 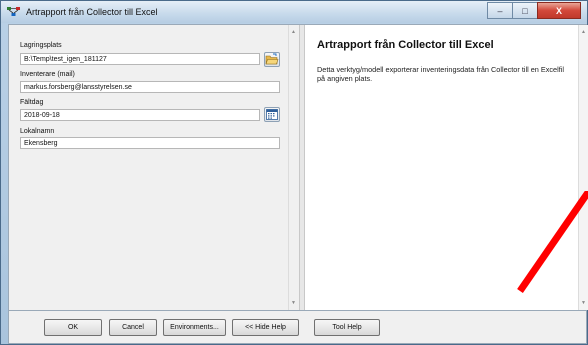 I want to click on lagringsplats-input: B:\Temp\test_igen_181127, so click(x=140, y=59).